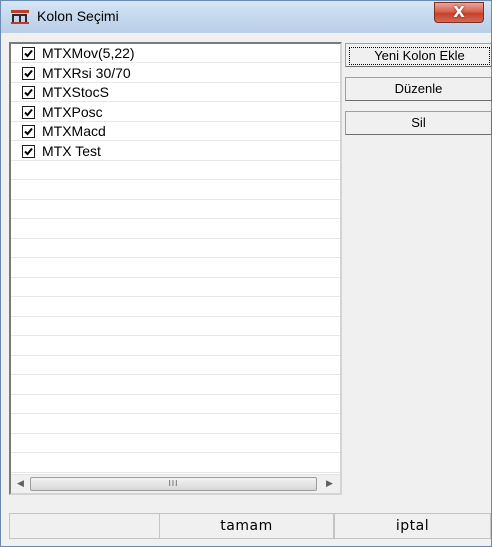 This screenshot has height=547, width=492. Describe the element at coordinates (88, 53) in the screenshot. I see `list-item-label: MTXMov(5,22)` at that location.